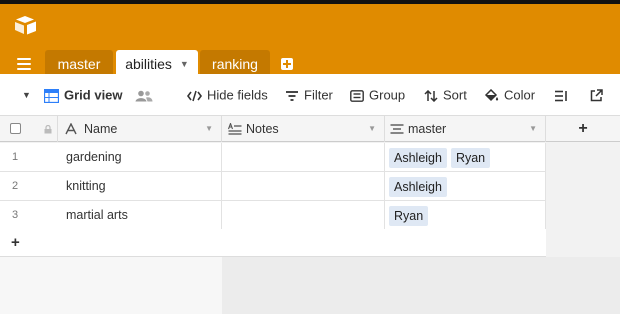 The image size is (620, 314). What do you see at coordinates (520, 95) in the screenshot?
I see `color-label: Color` at bounding box center [520, 95].